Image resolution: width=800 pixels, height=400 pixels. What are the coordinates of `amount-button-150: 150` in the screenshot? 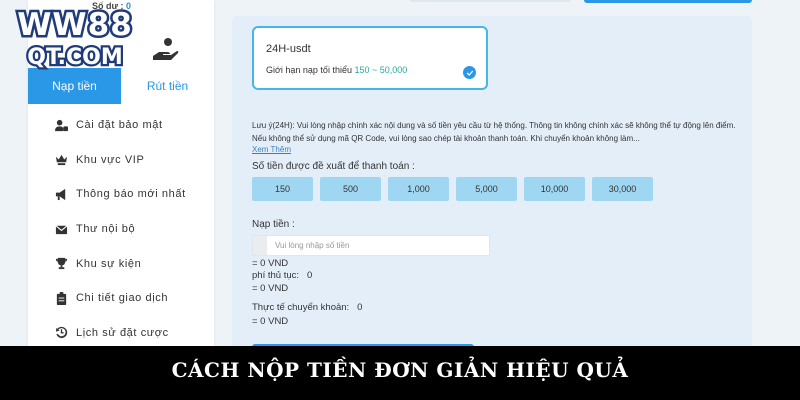 It's located at (282, 189).